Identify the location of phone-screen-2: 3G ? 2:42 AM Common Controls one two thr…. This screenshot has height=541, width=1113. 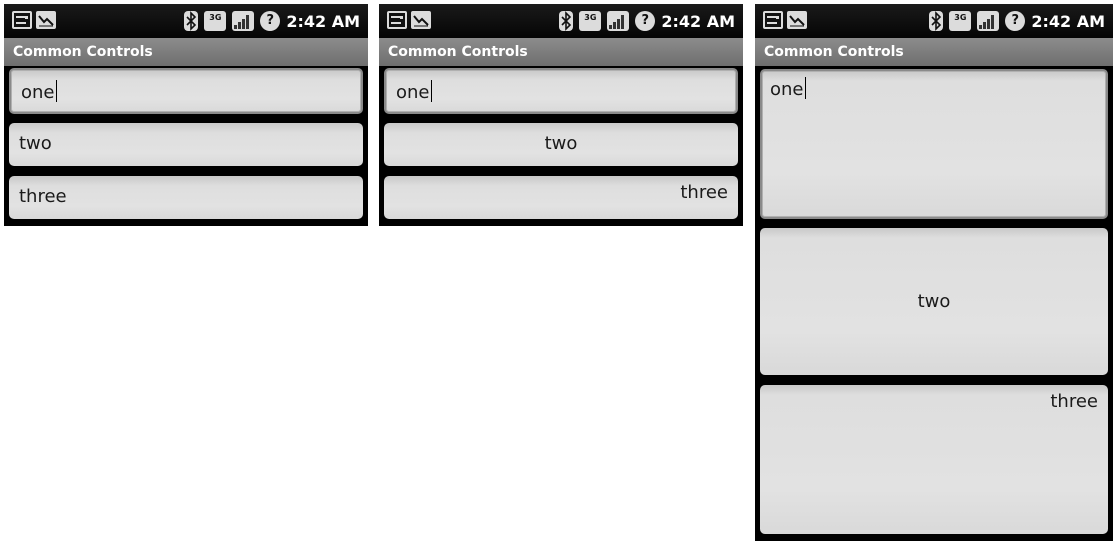
(561, 115).